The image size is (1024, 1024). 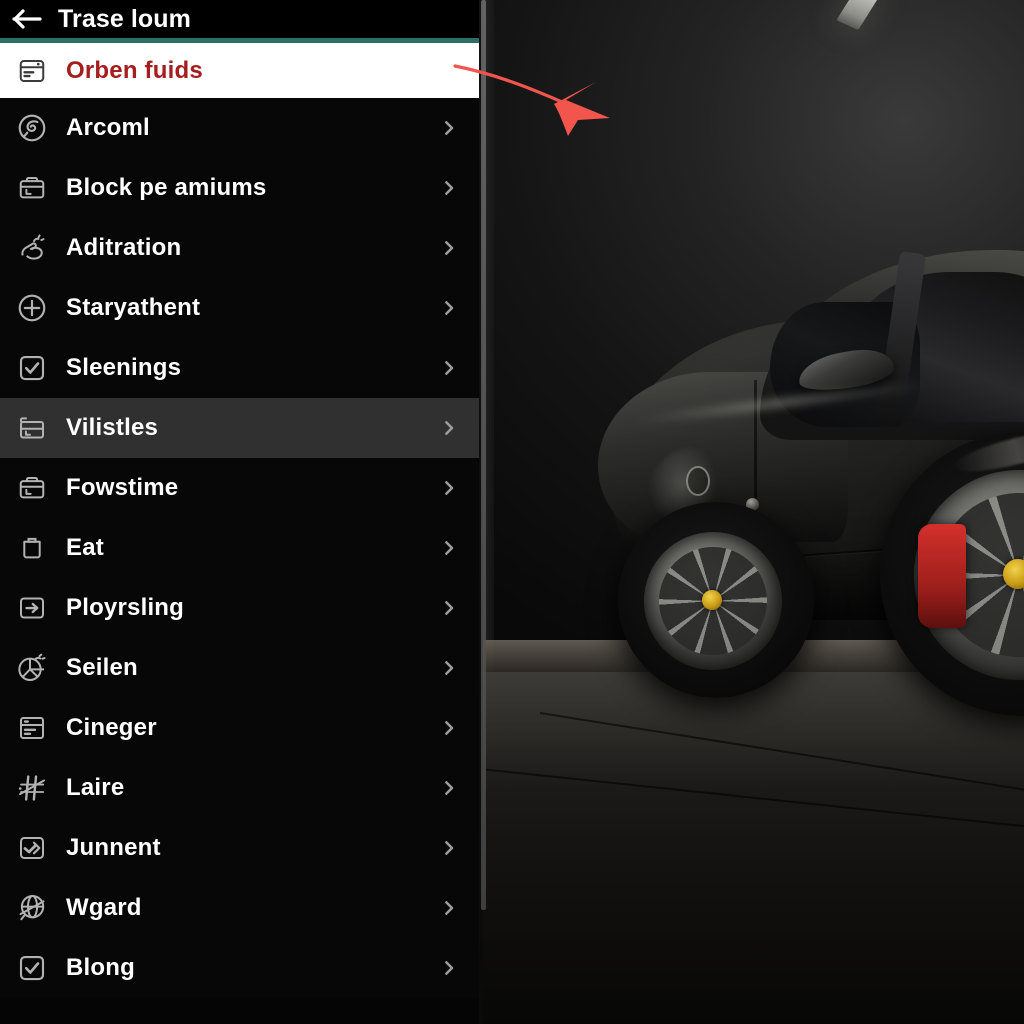 What do you see at coordinates (32, 608) in the screenshot?
I see `arrow-in-box-icon` at bounding box center [32, 608].